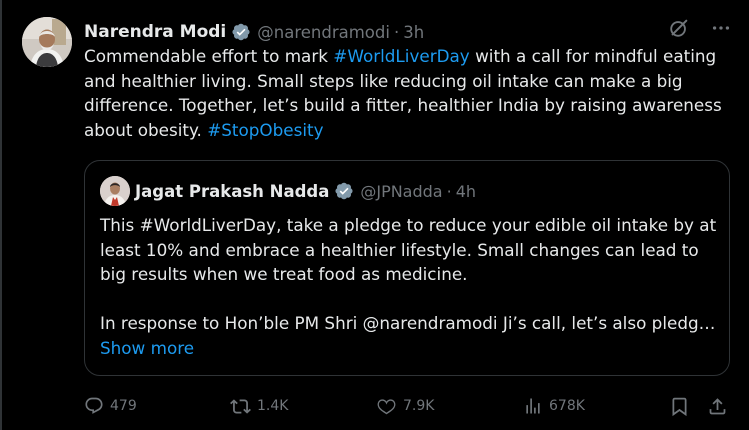 The width and height of the screenshot is (749, 430). What do you see at coordinates (265, 130) in the screenshot?
I see `hashtag-link: #StopObesity` at bounding box center [265, 130].